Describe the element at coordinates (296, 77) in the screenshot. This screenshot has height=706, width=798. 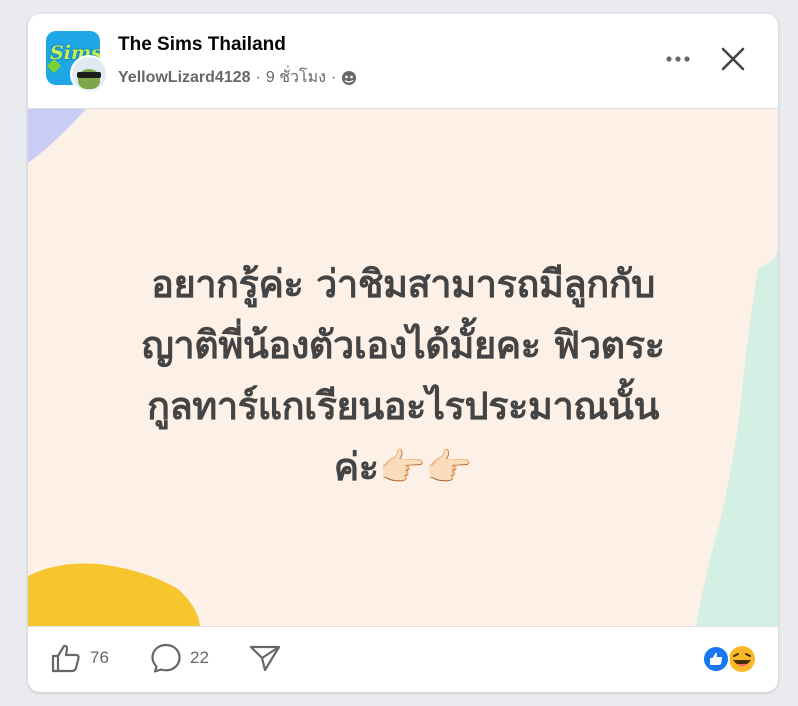
I see `post-time: 9 ชั่วโมง` at that location.